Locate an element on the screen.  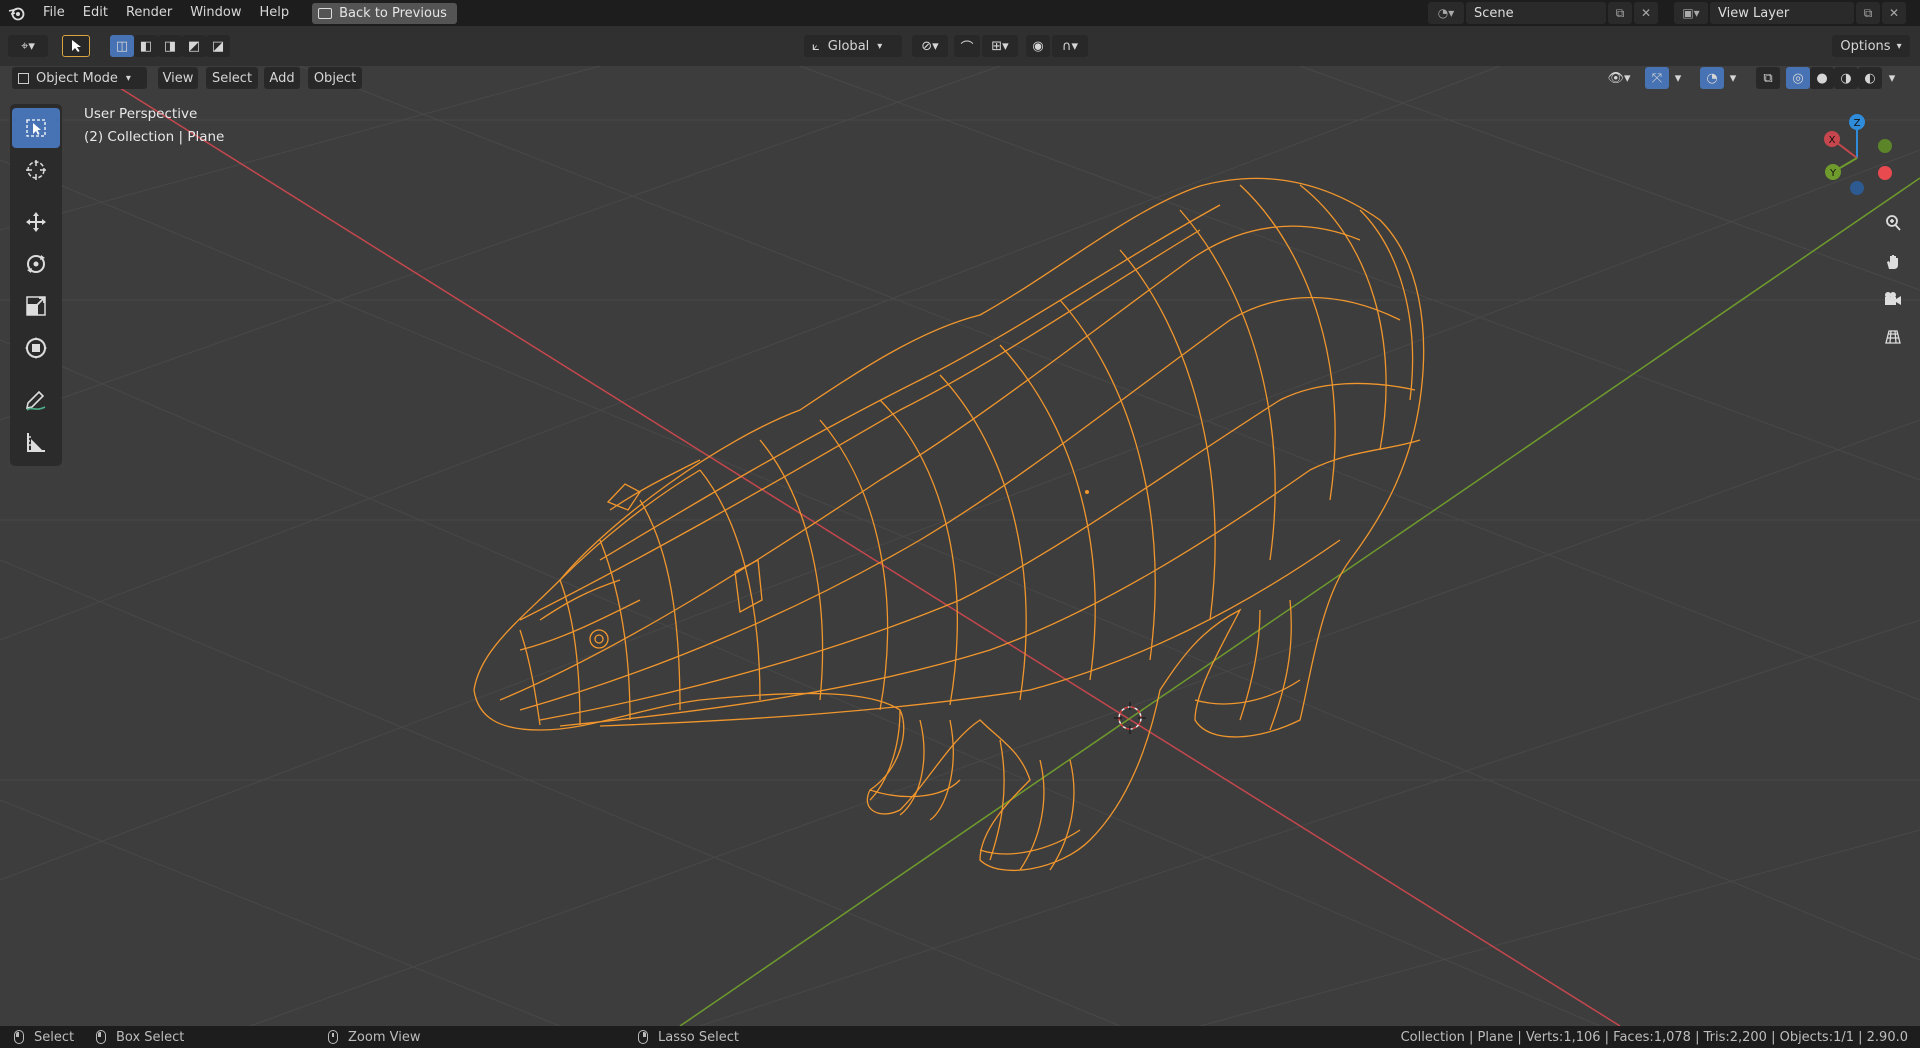
rendered-shading-icon: ◐ is located at coordinates (1870, 78).